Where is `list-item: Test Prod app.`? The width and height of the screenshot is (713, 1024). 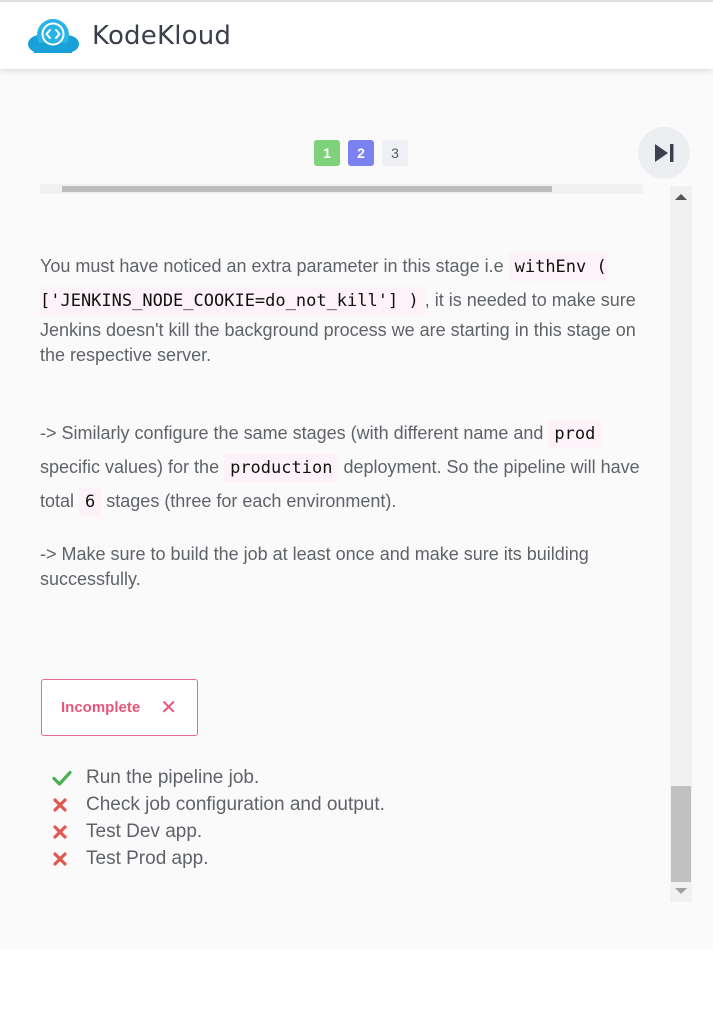
list-item: Test Prod app. is located at coordinates (218, 858).